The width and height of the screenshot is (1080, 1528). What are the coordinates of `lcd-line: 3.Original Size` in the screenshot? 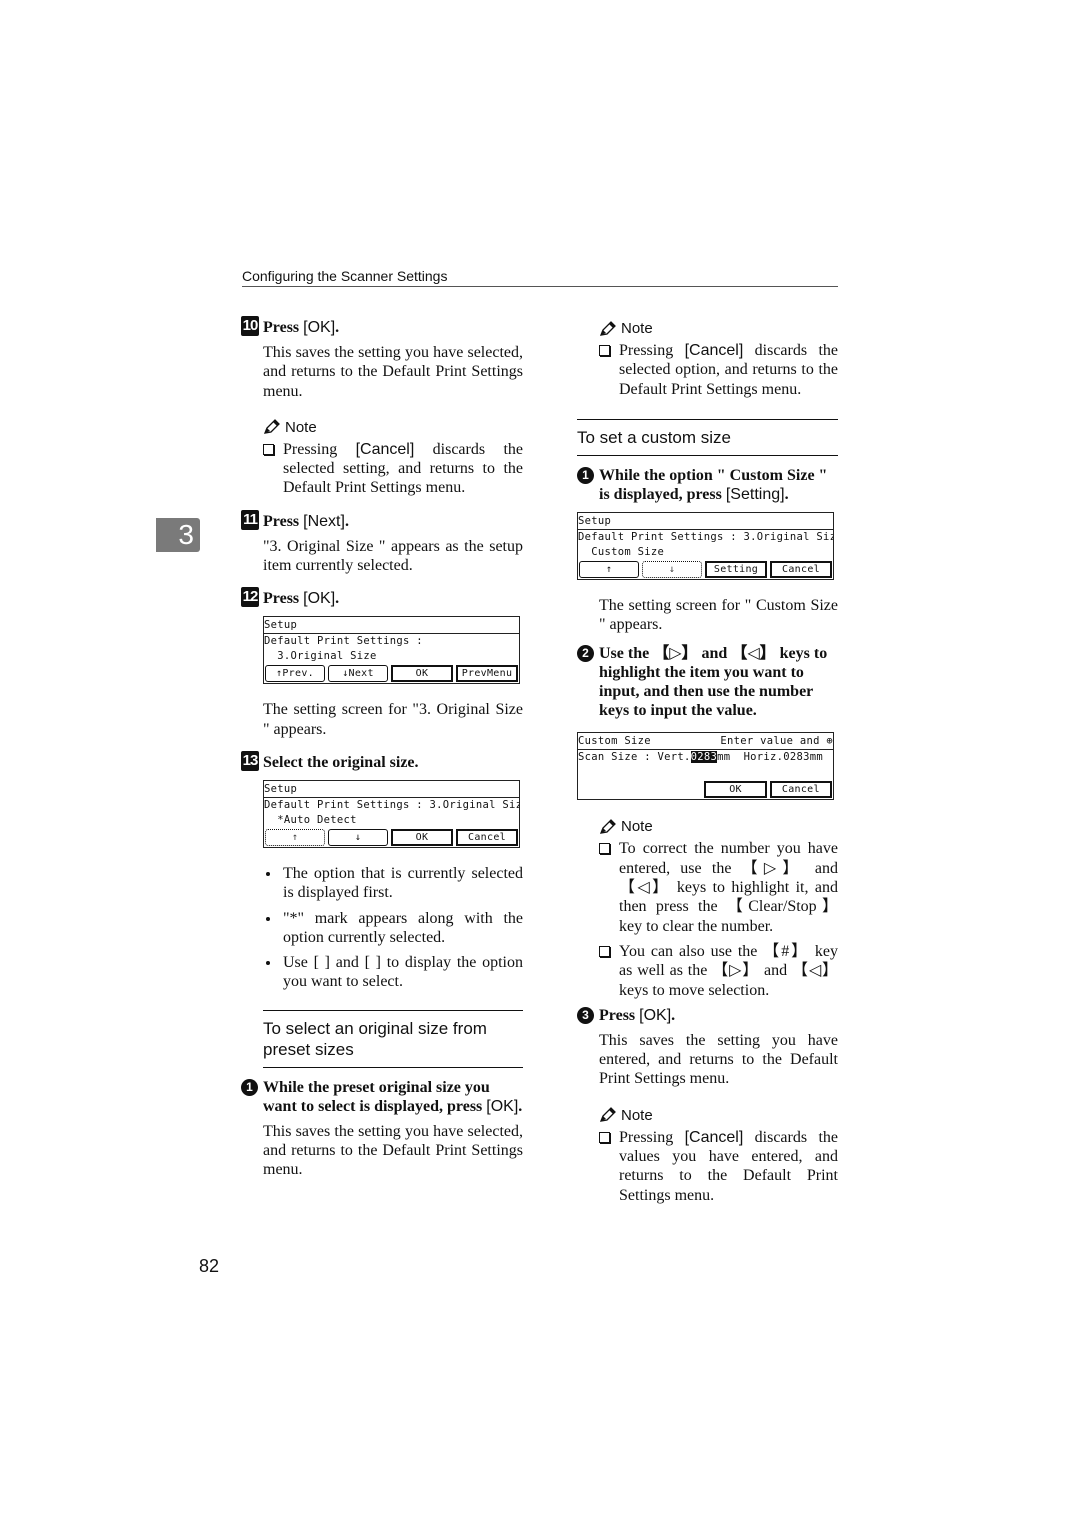 It's located at (320, 656).